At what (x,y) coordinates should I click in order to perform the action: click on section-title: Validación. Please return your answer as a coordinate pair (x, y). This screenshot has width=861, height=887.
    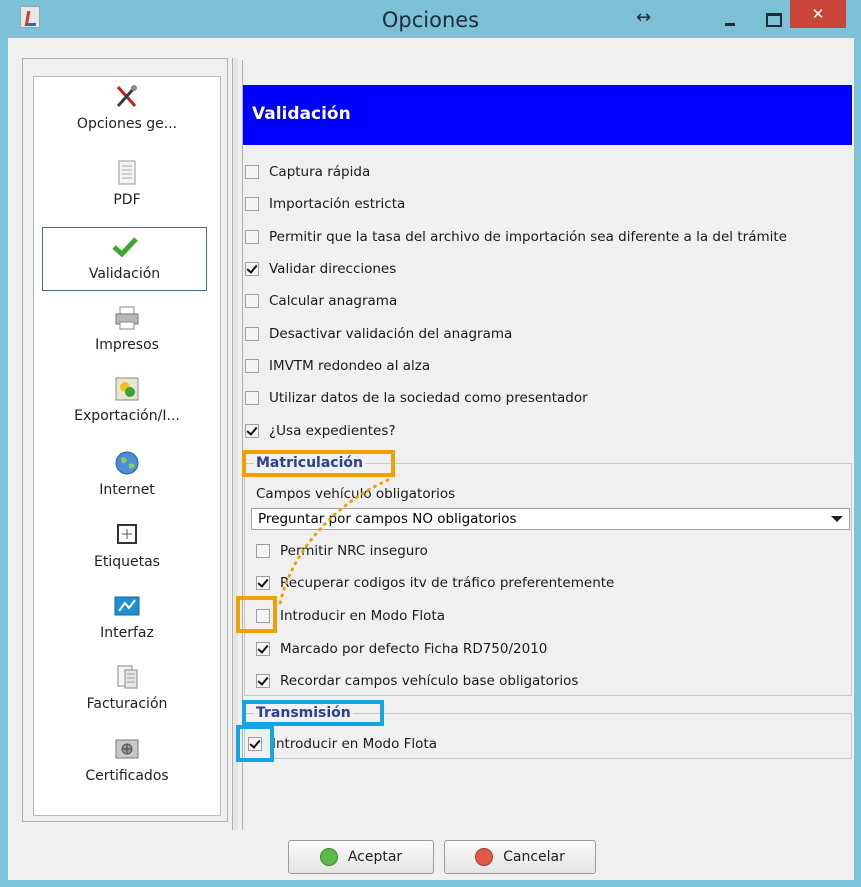
    Looking at the image, I should click on (301, 114).